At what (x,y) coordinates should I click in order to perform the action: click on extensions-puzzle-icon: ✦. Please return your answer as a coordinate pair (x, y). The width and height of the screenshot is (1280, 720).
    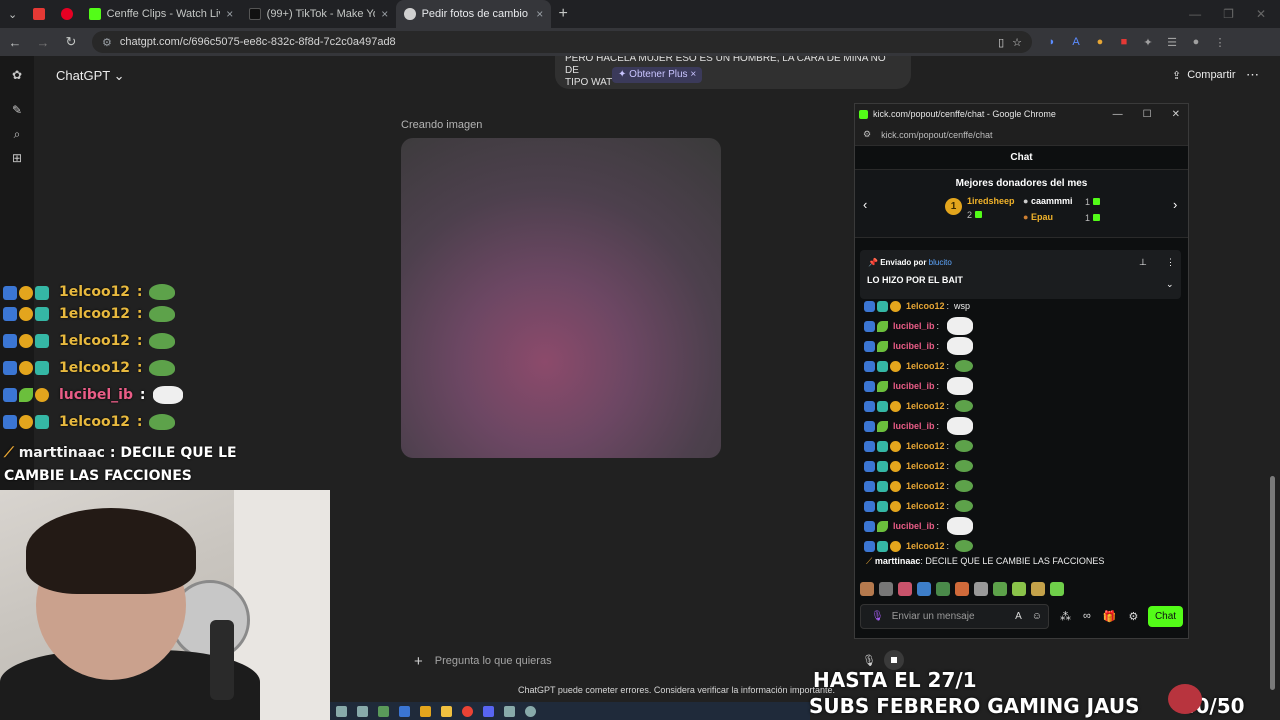
    Looking at the image, I should click on (1148, 42).